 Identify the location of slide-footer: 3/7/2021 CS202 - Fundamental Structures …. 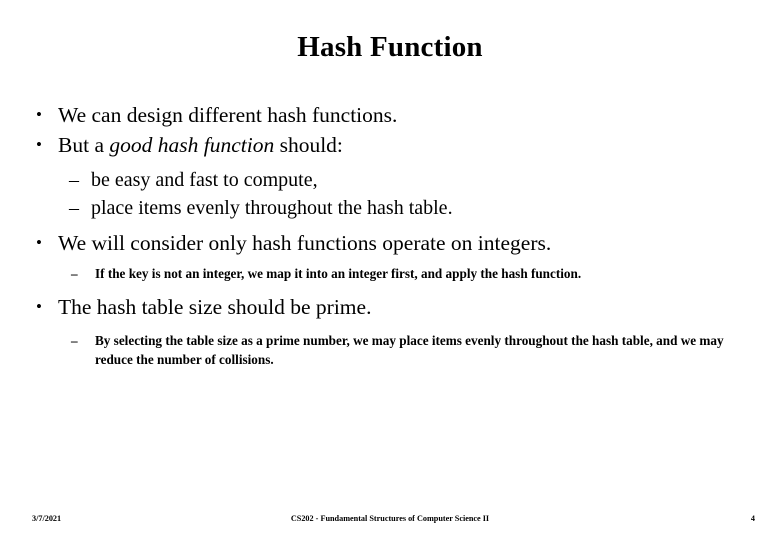
(390, 519).